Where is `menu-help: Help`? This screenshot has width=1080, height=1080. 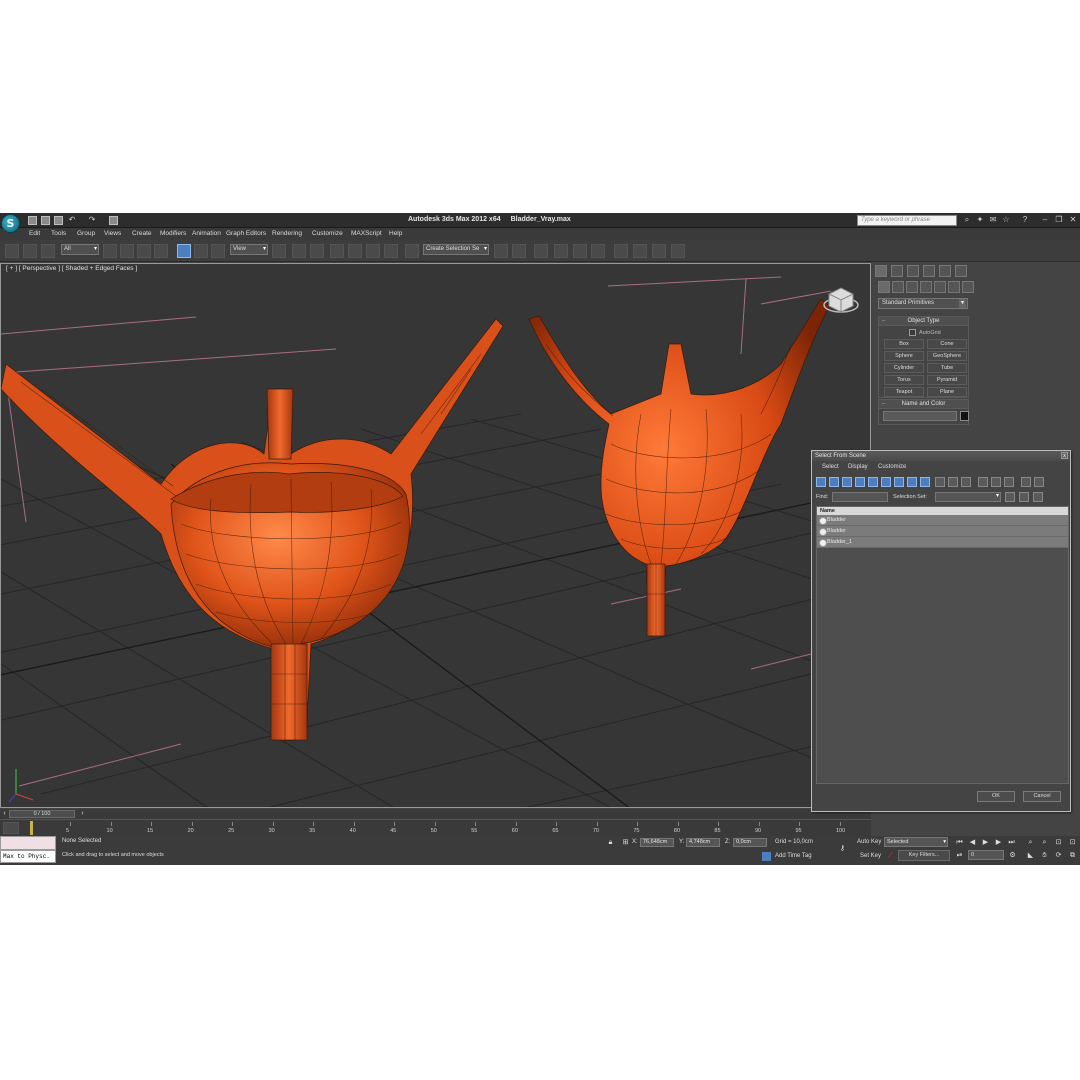 menu-help: Help is located at coordinates (395, 233).